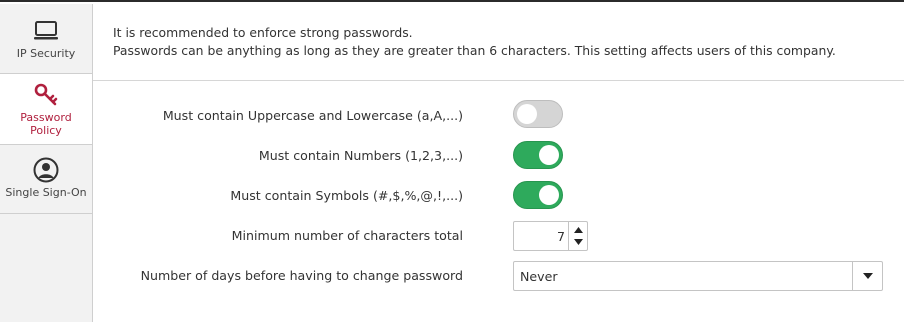 The width and height of the screenshot is (904, 322). What do you see at coordinates (539, 276) in the screenshot?
I see `select-value: Never` at bounding box center [539, 276].